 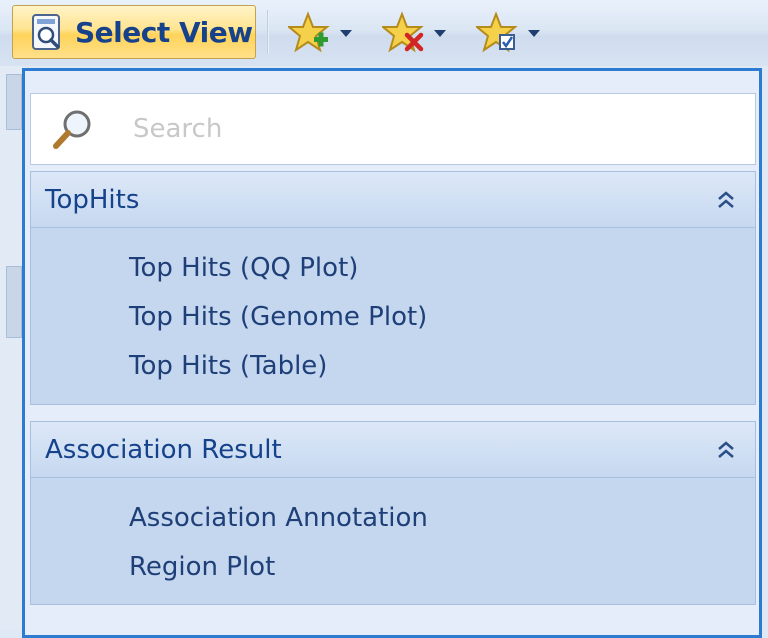 I want to click on manage-favorites-button, so click(x=508, y=33).